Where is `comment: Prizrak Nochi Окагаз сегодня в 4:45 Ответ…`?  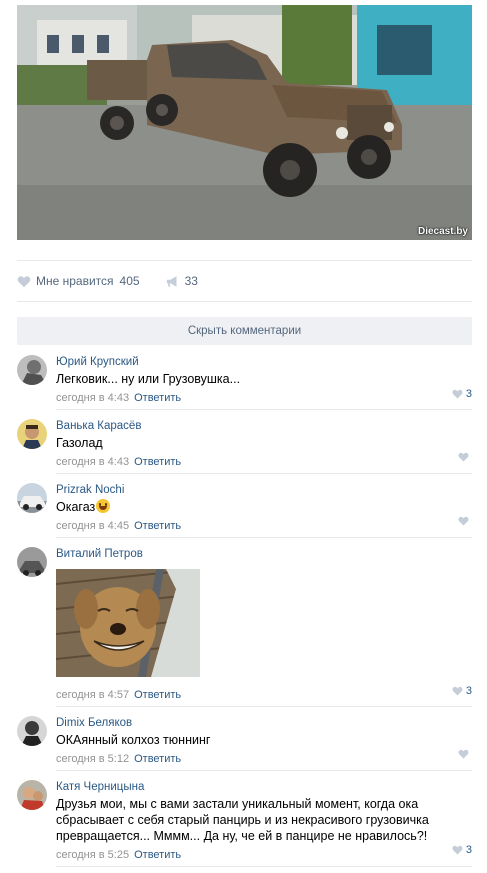 comment: Prizrak Nochi Окагаз сегодня в 4:45 Ответ… is located at coordinates (244, 508).